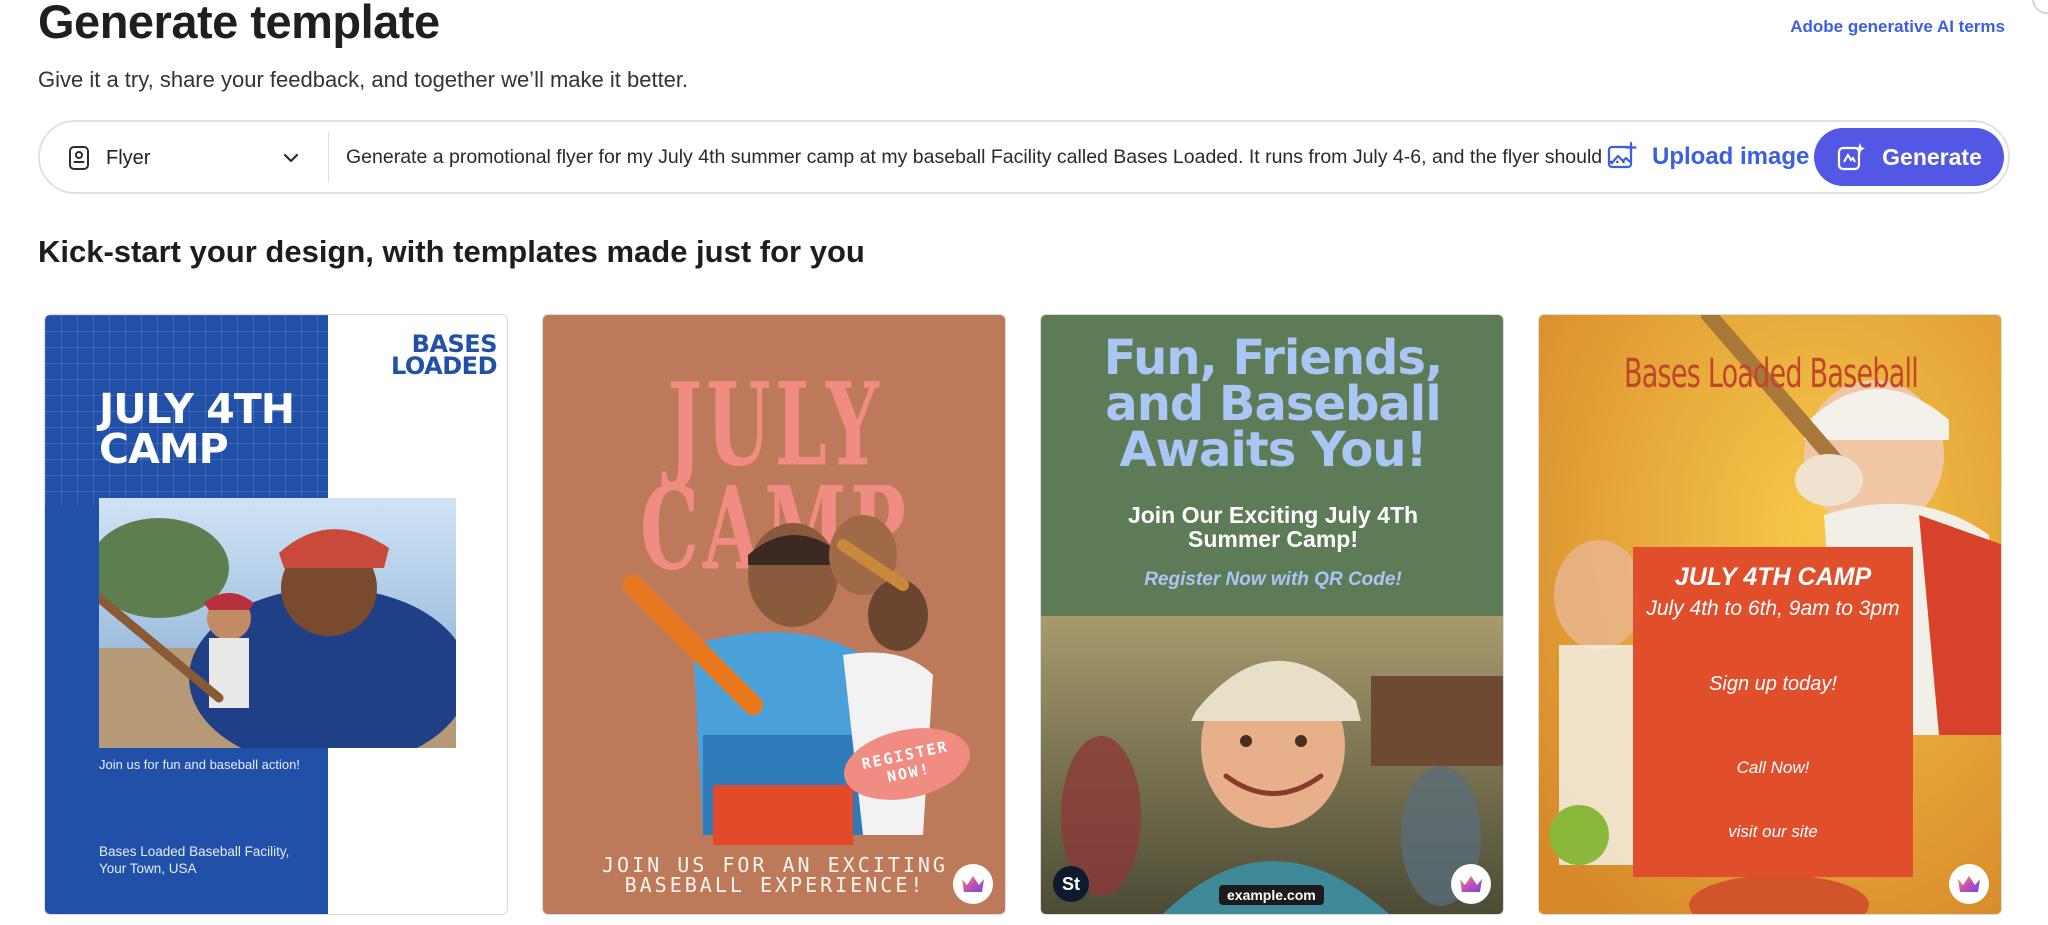 Image resolution: width=2048 pixels, height=925 pixels. Describe the element at coordinates (239, 24) in the screenshot. I see `page-title: Generate template` at that location.